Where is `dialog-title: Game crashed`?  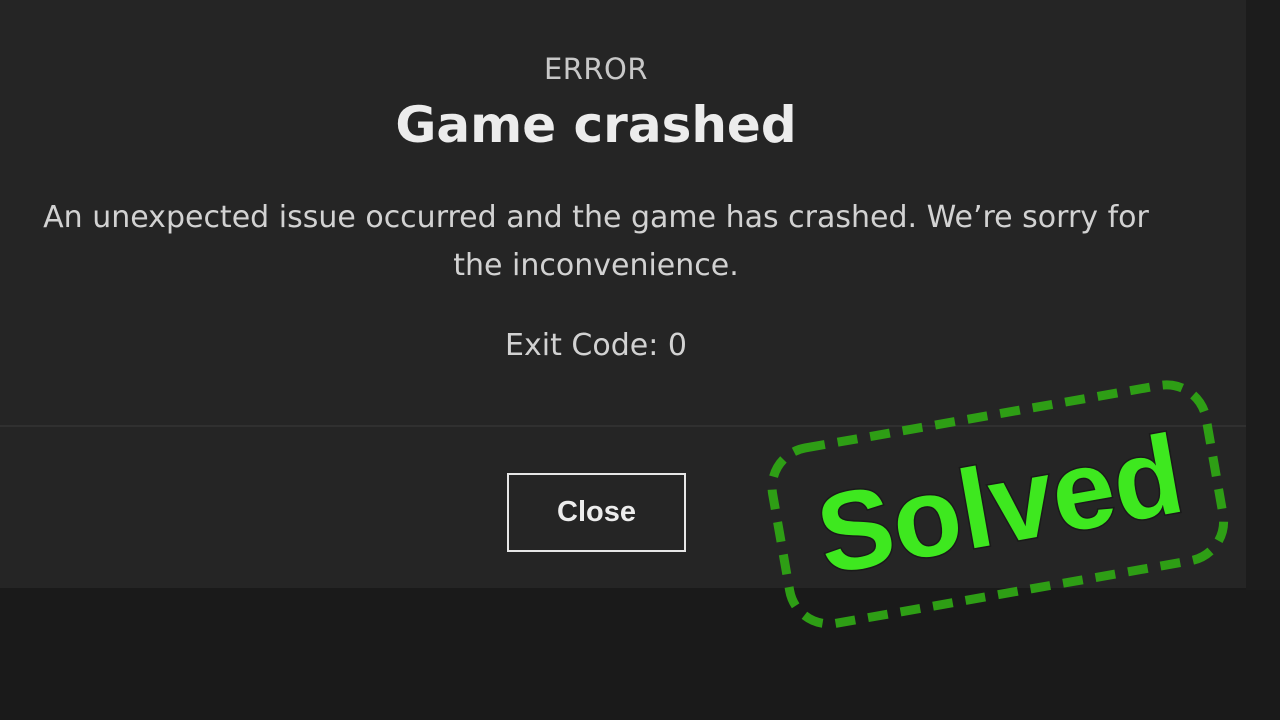
dialog-title: Game crashed is located at coordinates (596, 125).